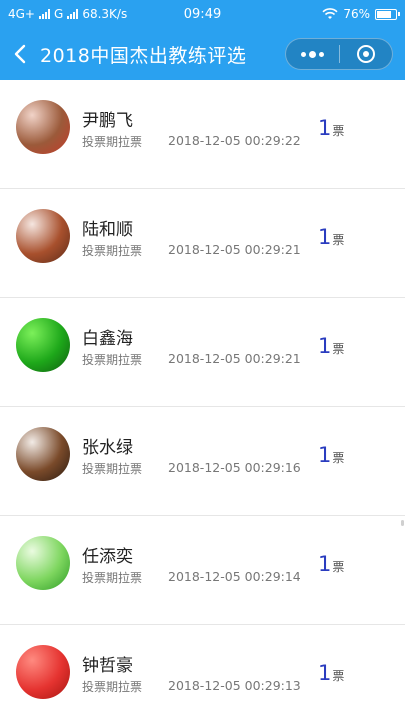 The width and height of the screenshot is (405, 720). I want to click on list-item: 钟哲豪 投票期拉票 2018-12-05 00:29:13 1票, so click(202, 672).